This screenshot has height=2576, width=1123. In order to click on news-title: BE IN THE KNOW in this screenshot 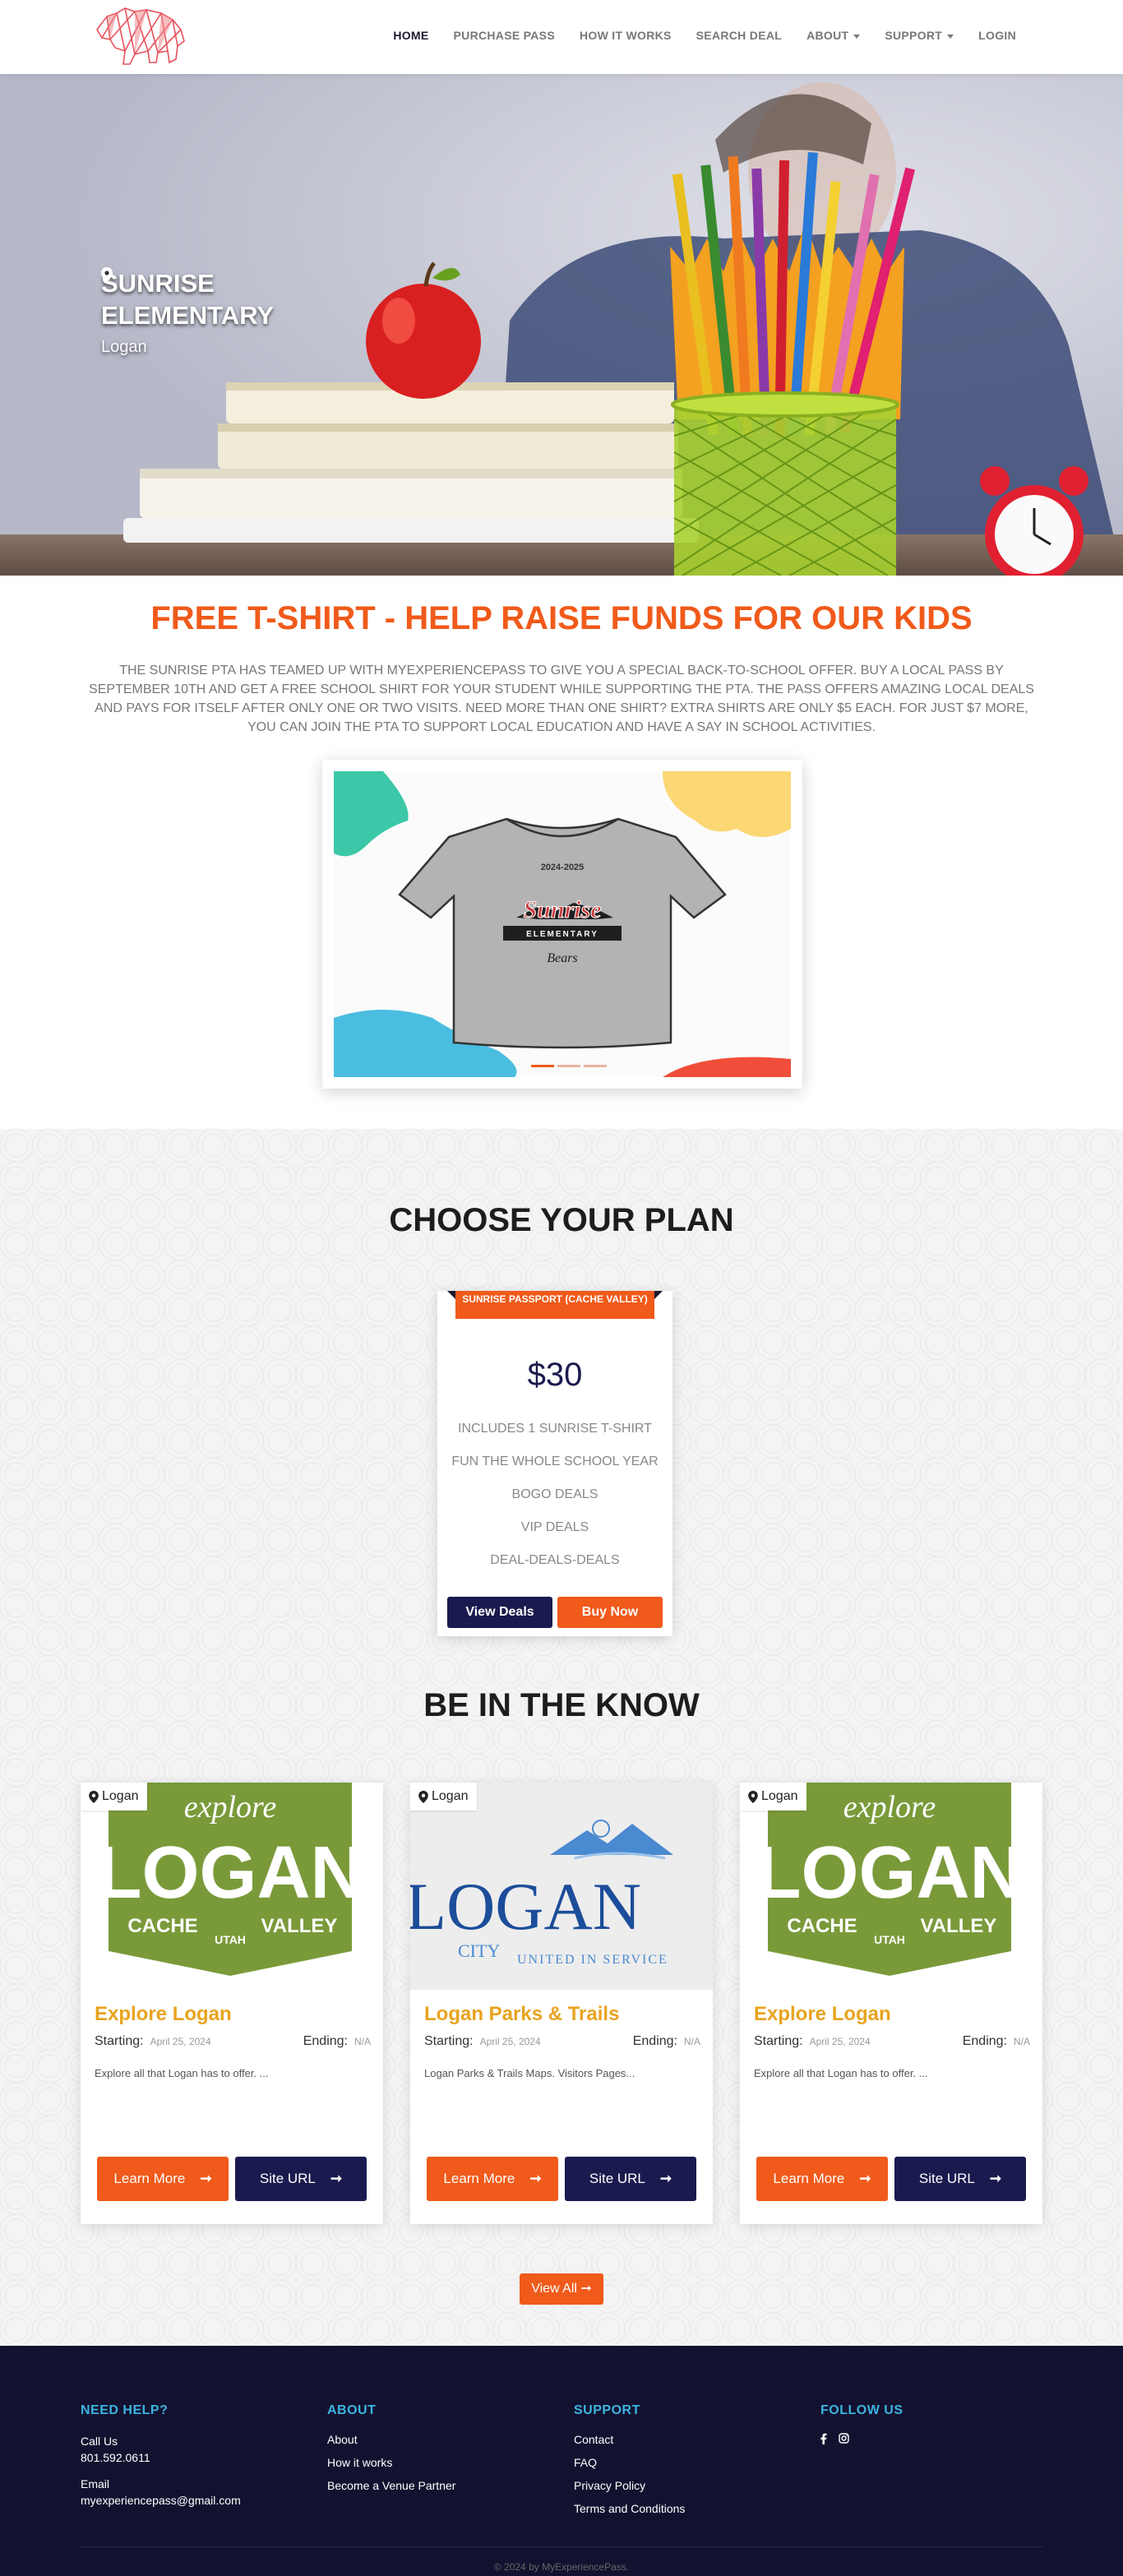, I will do `click(561, 1705)`.